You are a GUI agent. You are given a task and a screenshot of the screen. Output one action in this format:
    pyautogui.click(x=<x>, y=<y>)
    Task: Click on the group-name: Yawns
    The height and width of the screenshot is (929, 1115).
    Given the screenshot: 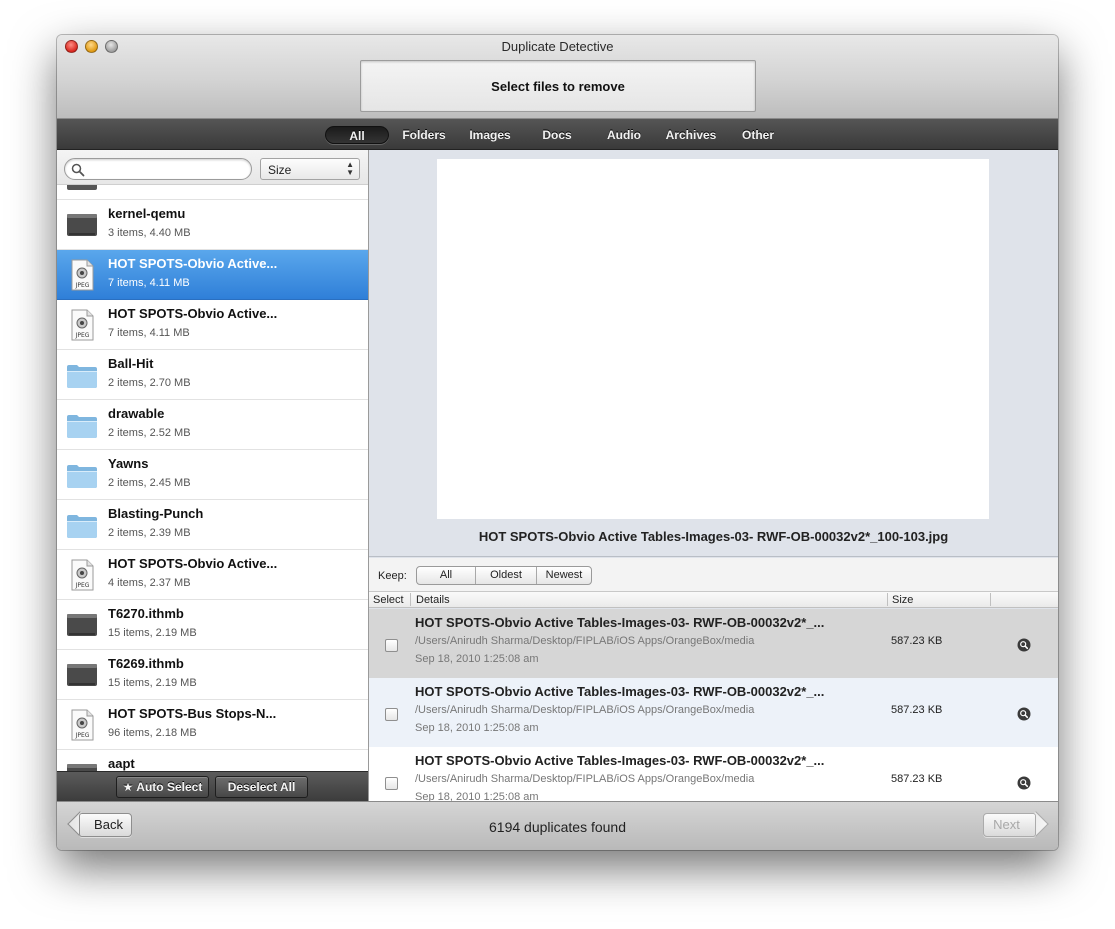 What is the action you would take?
    pyautogui.click(x=128, y=463)
    